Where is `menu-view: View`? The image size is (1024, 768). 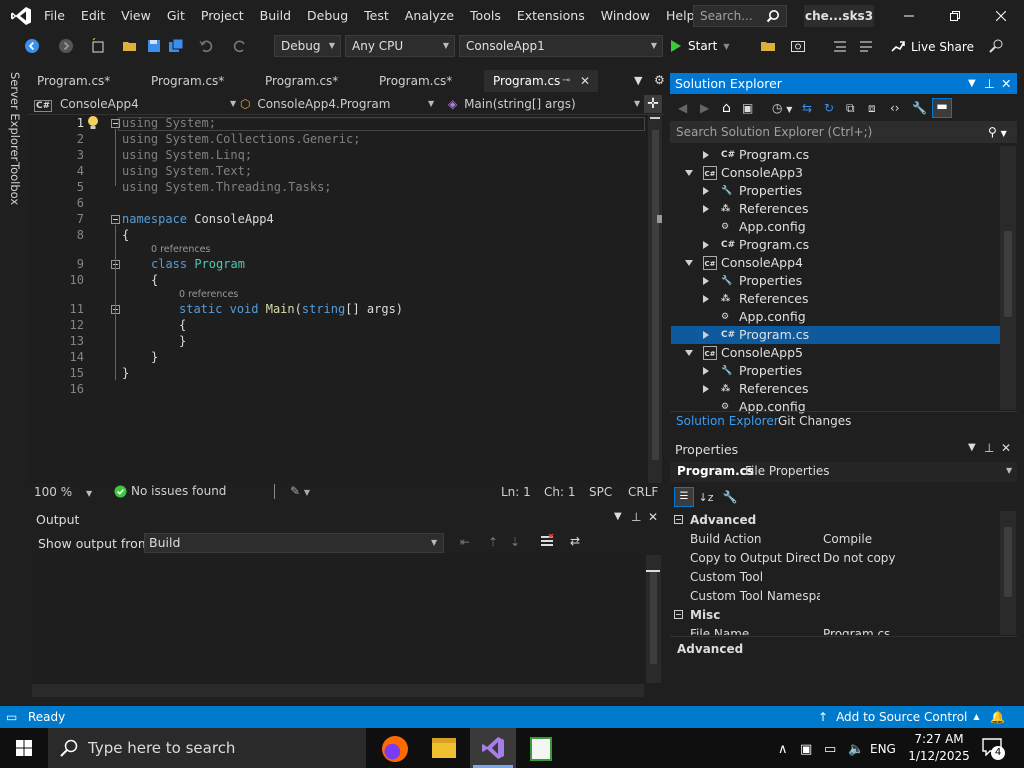
menu-view: View is located at coordinates (136, 16).